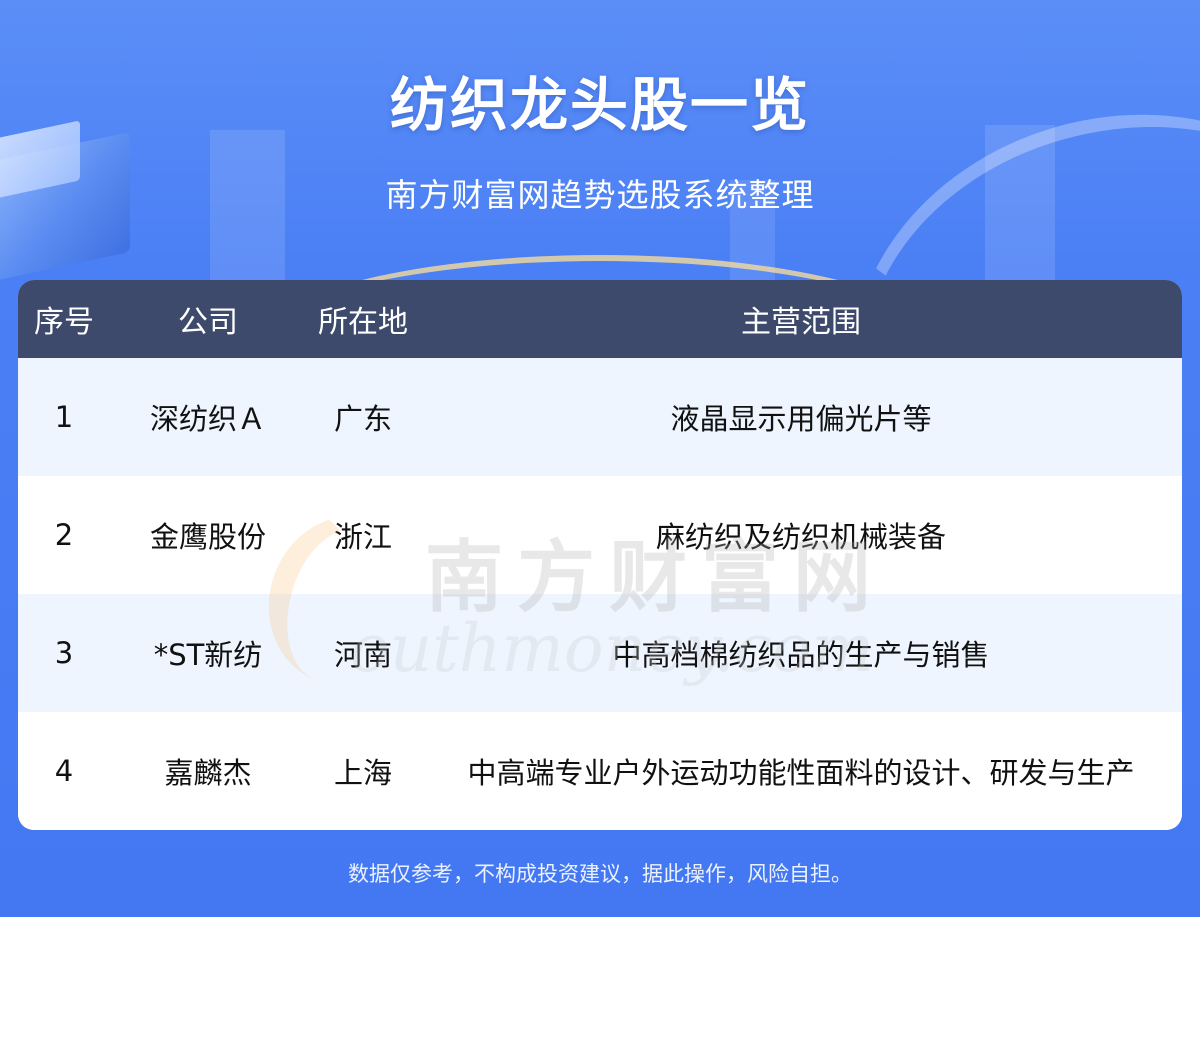 The height and width of the screenshot is (1050, 1200). What do you see at coordinates (801, 655) in the screenshot?
I see `cell-business: 中高档棉纺织品的生产与销售` at bounding box center [801, 655].